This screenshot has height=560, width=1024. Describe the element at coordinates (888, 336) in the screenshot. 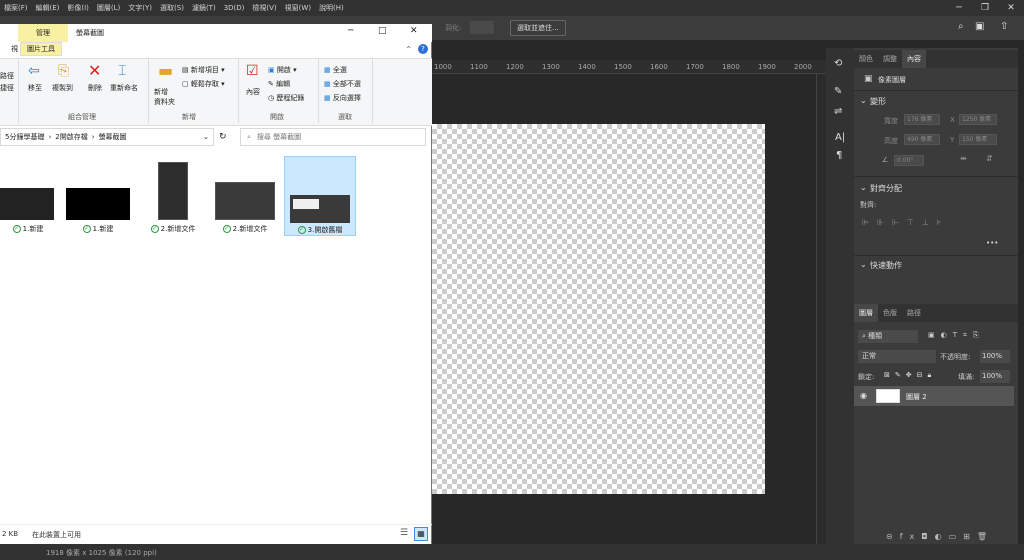

I see `layer-filter-select: ⌕ 種類` at that location.